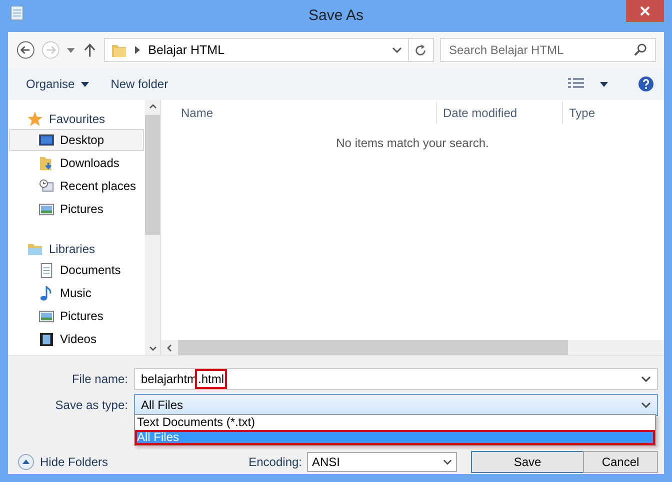 The image size is (672, 482). Describe the element at coordinates (46, 140) in the screenshot. I see `monitor-icon` at that location.